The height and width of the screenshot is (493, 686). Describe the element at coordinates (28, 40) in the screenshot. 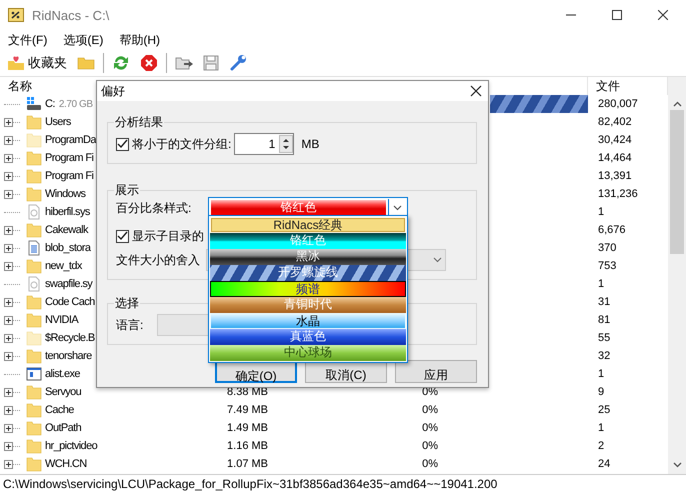

I see `menu-item: 文件(F)` at that location.